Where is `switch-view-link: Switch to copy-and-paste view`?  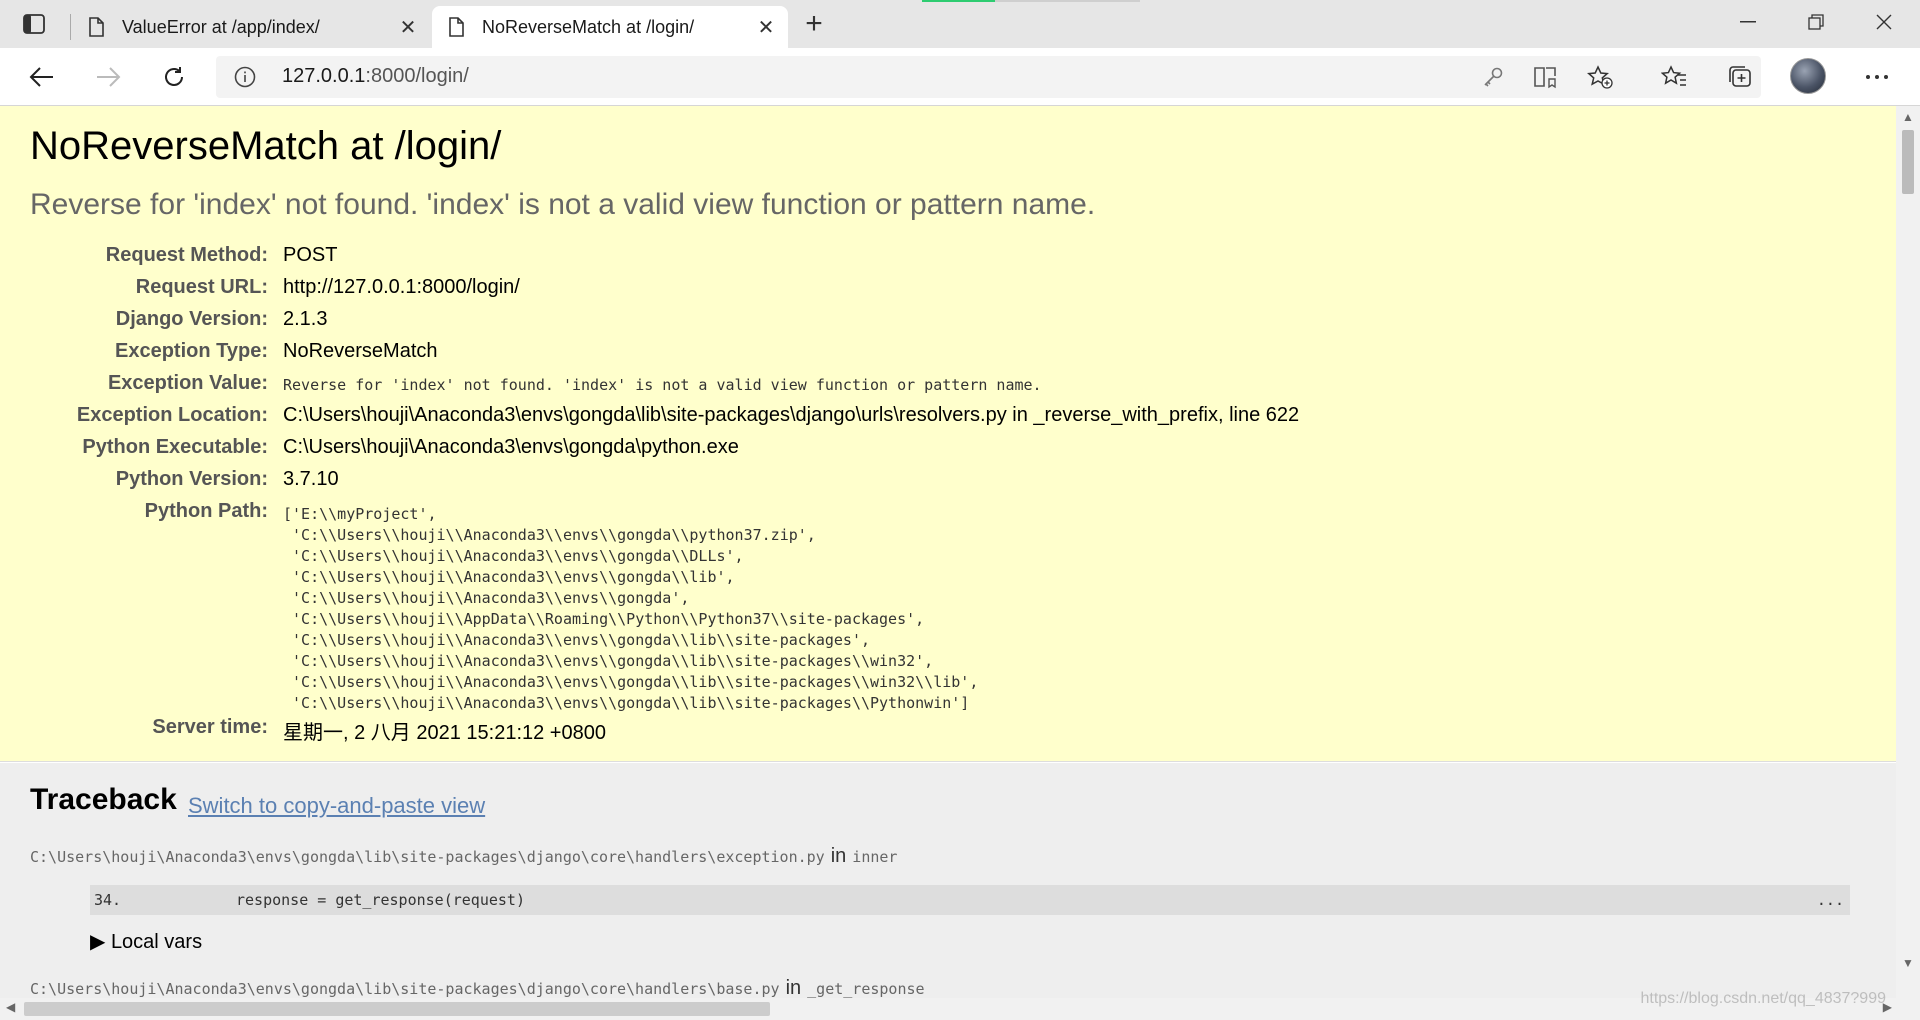
switch-view-link: Switch to copy-and-paste view is located at coordinates (336, 806).